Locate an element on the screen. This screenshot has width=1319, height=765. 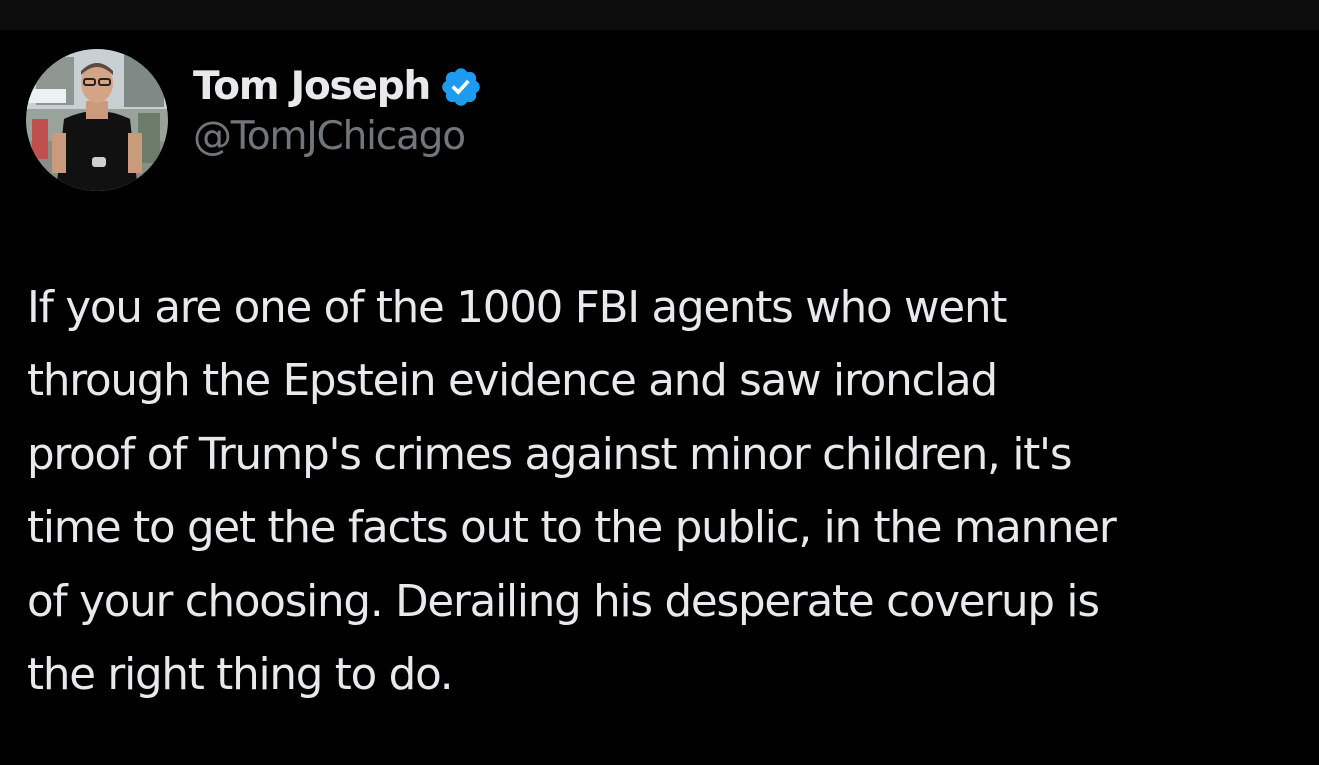
avatar is located at coordinates (97, 120).